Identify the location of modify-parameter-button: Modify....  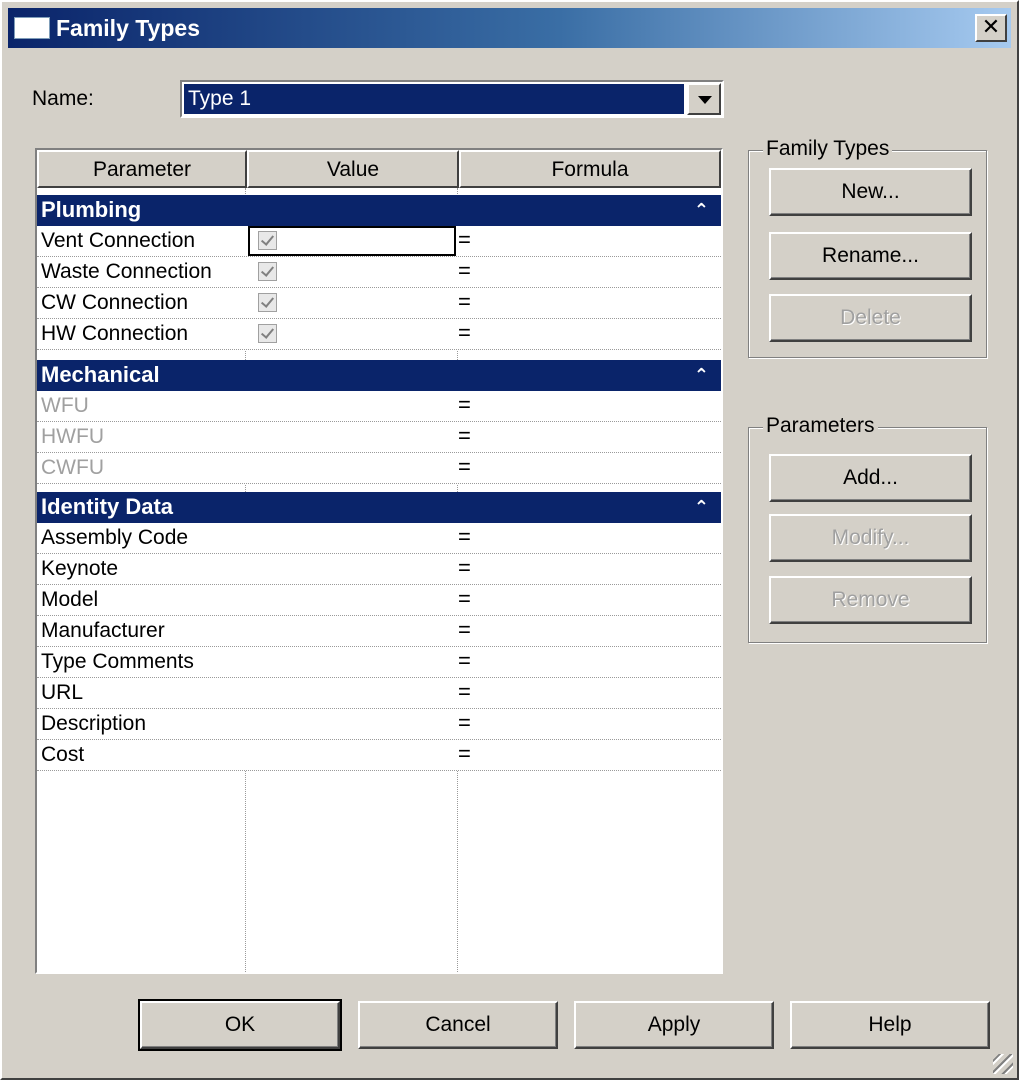
(870, 538).